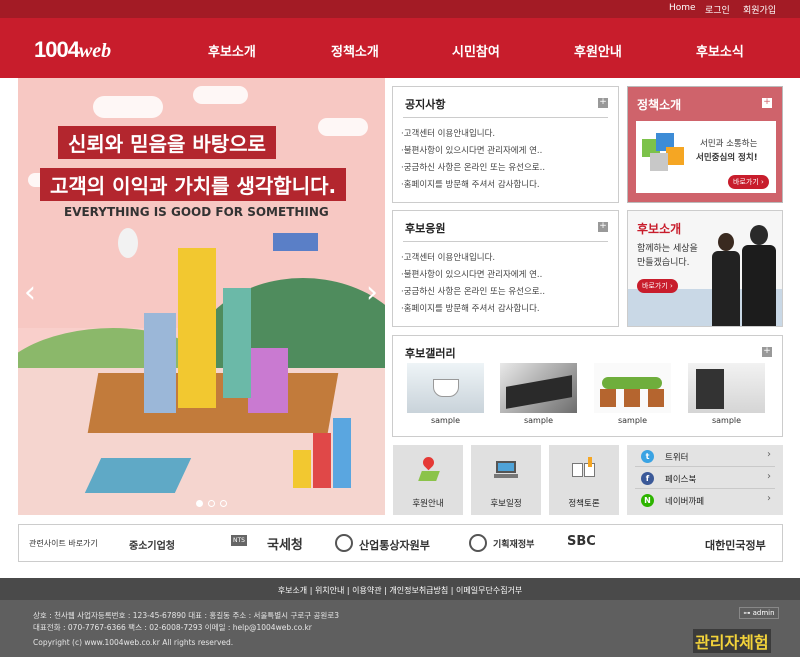 This screenshot has width=800, height=657. Describe the element at coordinates (657, 286) in the screenshot. I see `promo-go-button: 바로가기 ›` at that location.